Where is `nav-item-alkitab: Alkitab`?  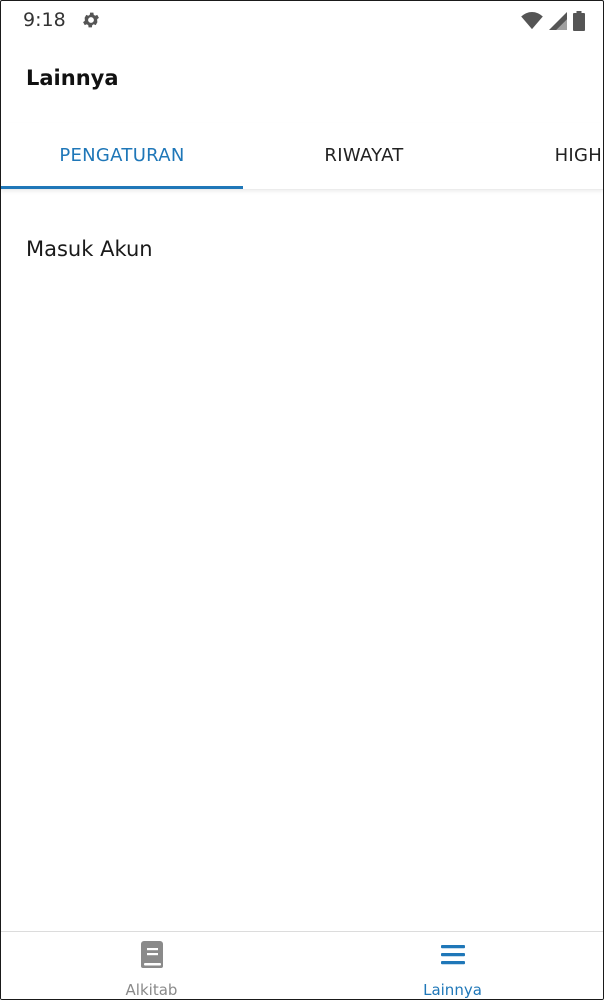
nav-item-alkitab: Alkitab is located at coordinates (151, 965).